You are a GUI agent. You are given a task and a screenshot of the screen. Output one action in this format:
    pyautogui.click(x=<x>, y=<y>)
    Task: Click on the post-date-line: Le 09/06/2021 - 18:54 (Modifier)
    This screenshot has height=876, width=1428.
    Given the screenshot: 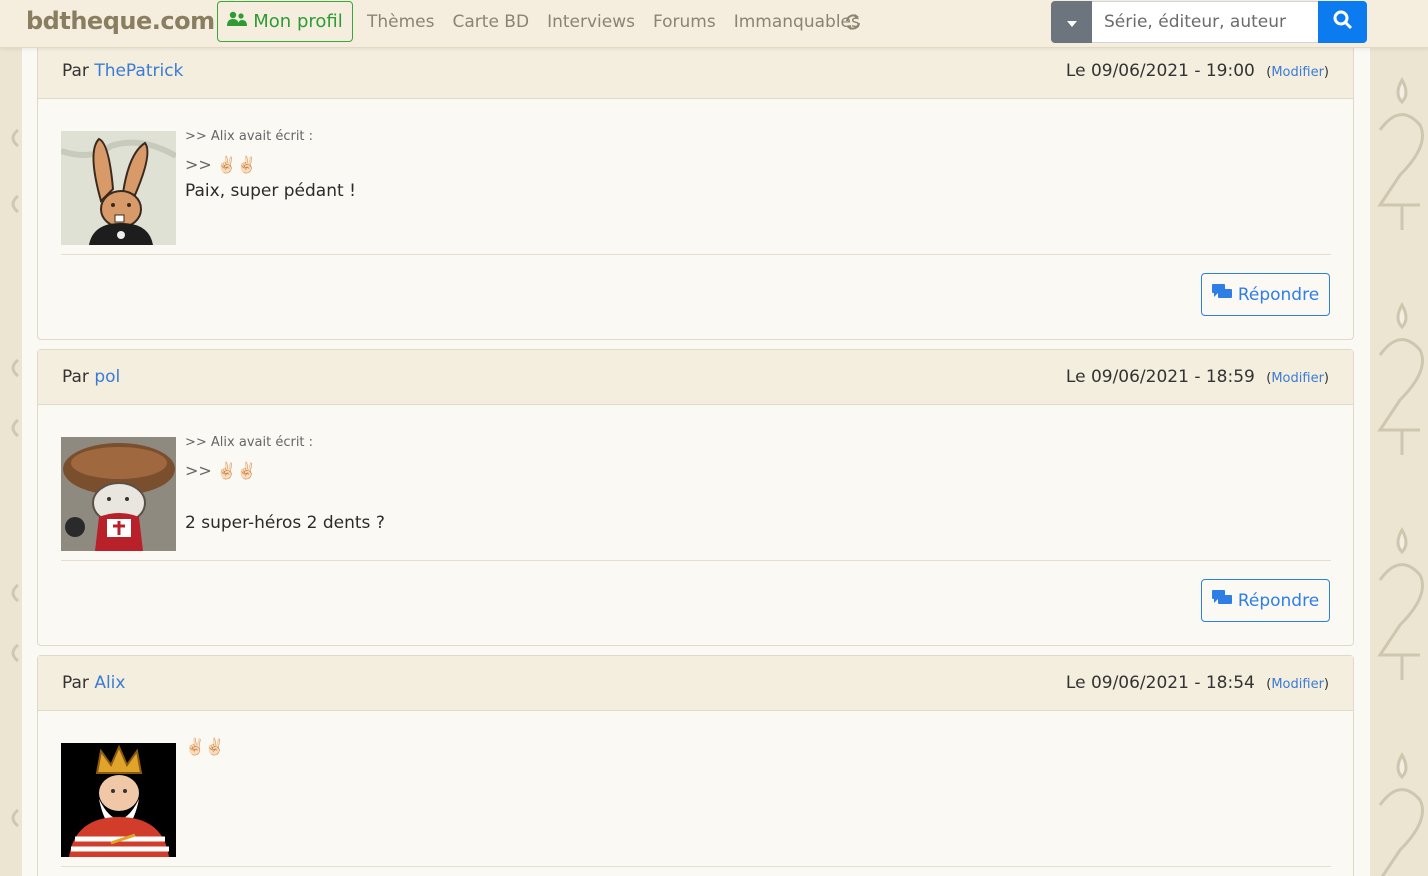 What is the action you would take?
    pyautogui.click(x=1197, y=683)
    